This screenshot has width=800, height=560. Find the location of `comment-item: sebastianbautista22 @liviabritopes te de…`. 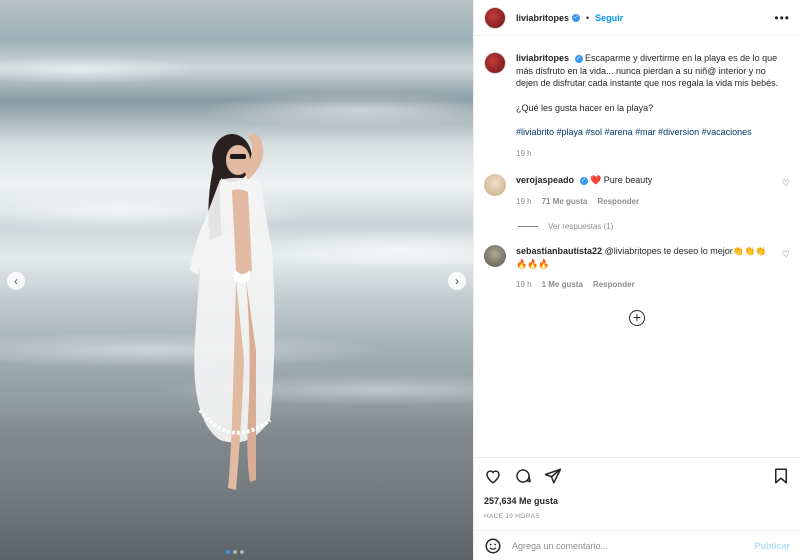

comment-item: sebastianbautista22 @liviabritopes te de… is located at coordinates (637, 268).